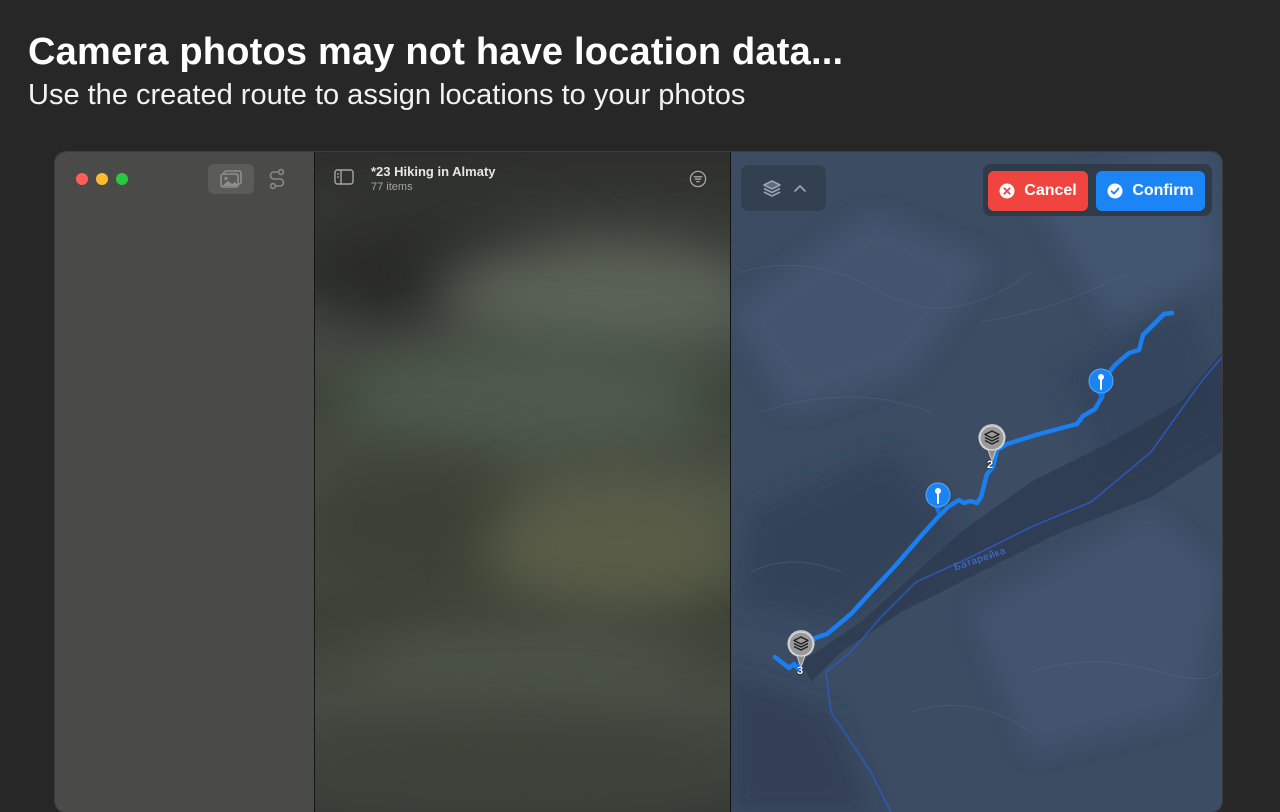 Image resolution: width=1280 pixels, height=812 pixels. Describe the element at coordinates (799, 188) in the screenshot. I see `chevron-up-icon` at that location.